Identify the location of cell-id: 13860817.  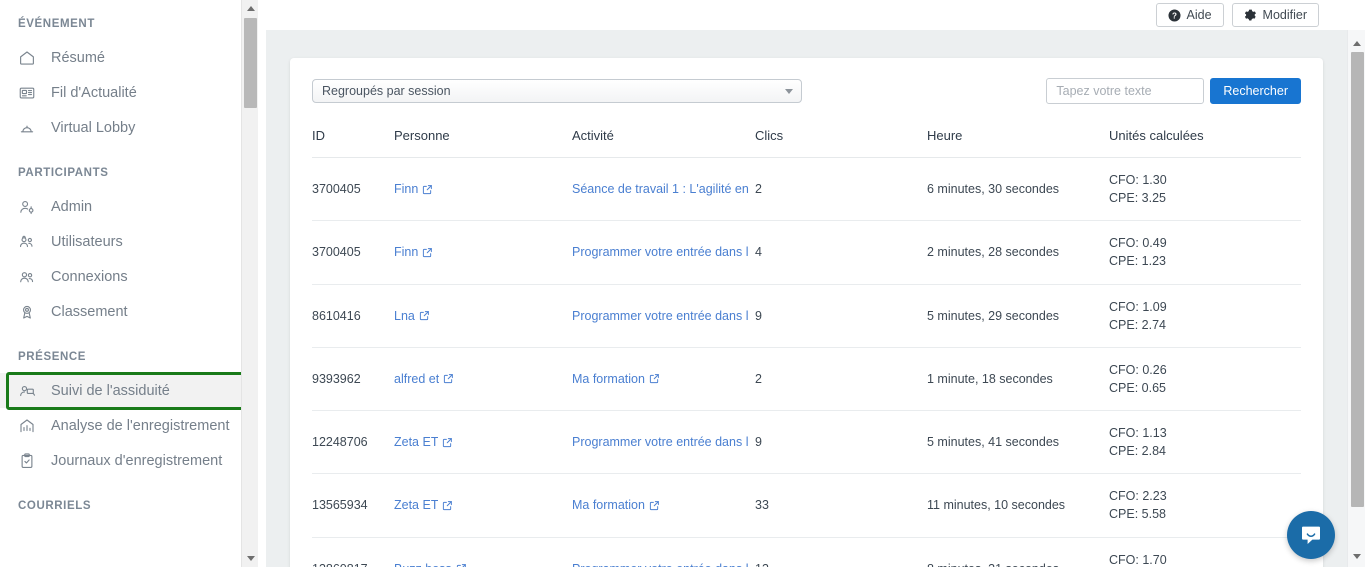
(353, 552).